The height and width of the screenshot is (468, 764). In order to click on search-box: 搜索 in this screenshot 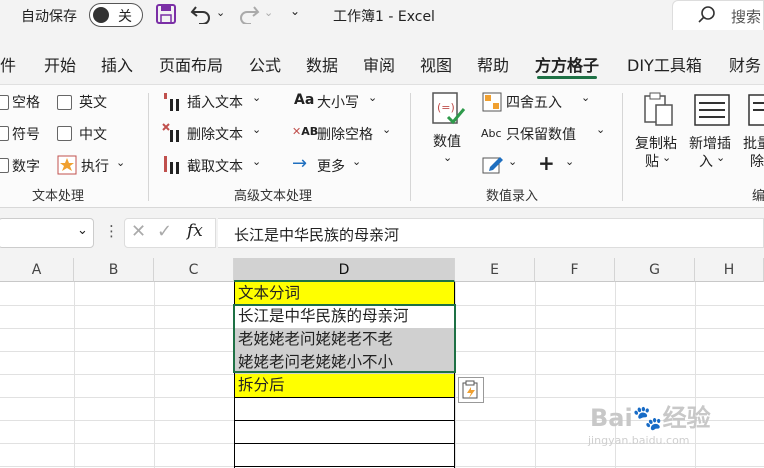, I will do `click(718, 15)`.